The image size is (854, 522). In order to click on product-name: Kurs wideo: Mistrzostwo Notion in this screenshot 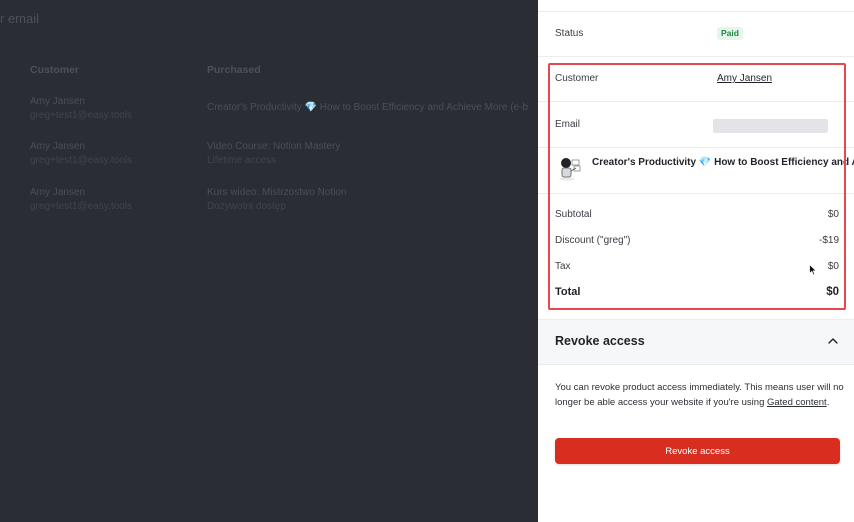, I will do `click(277, 192)`.